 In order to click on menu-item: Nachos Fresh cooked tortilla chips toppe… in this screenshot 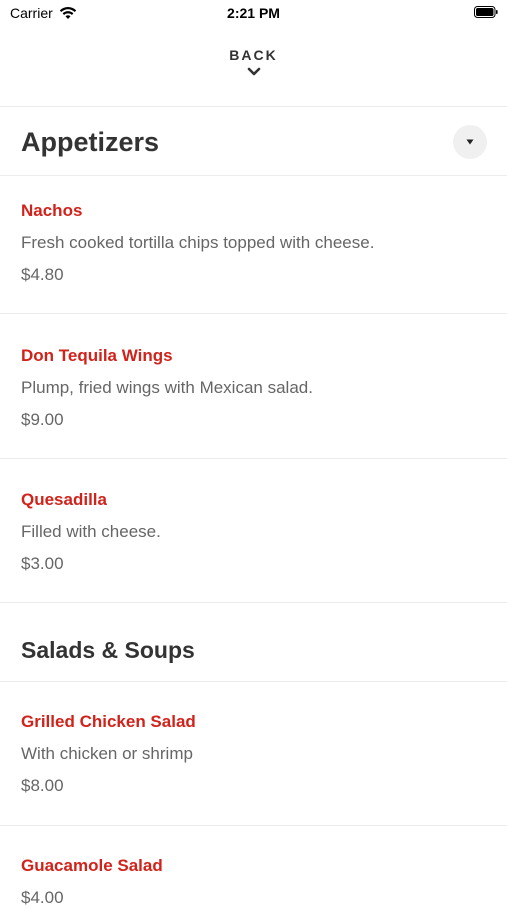, I will do `click(253, 243)`.